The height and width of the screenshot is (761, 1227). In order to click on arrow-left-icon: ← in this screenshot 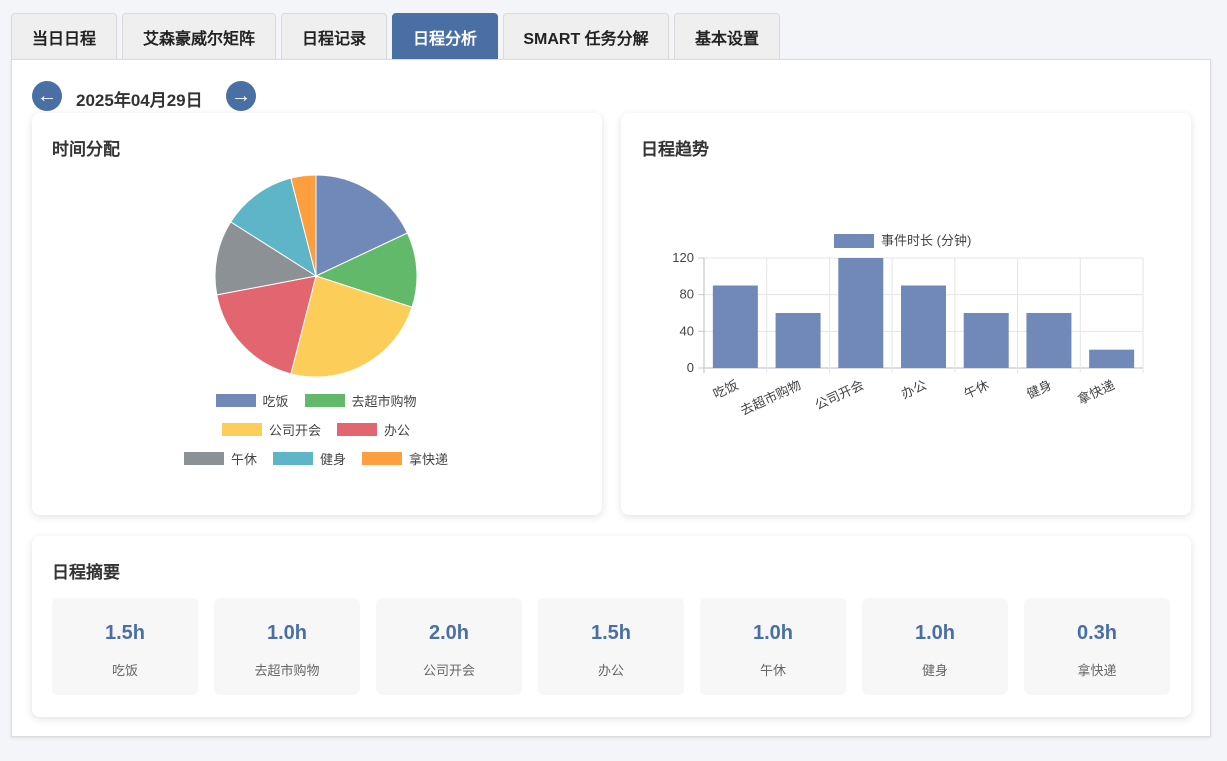, I will do `click(47, 96)`.